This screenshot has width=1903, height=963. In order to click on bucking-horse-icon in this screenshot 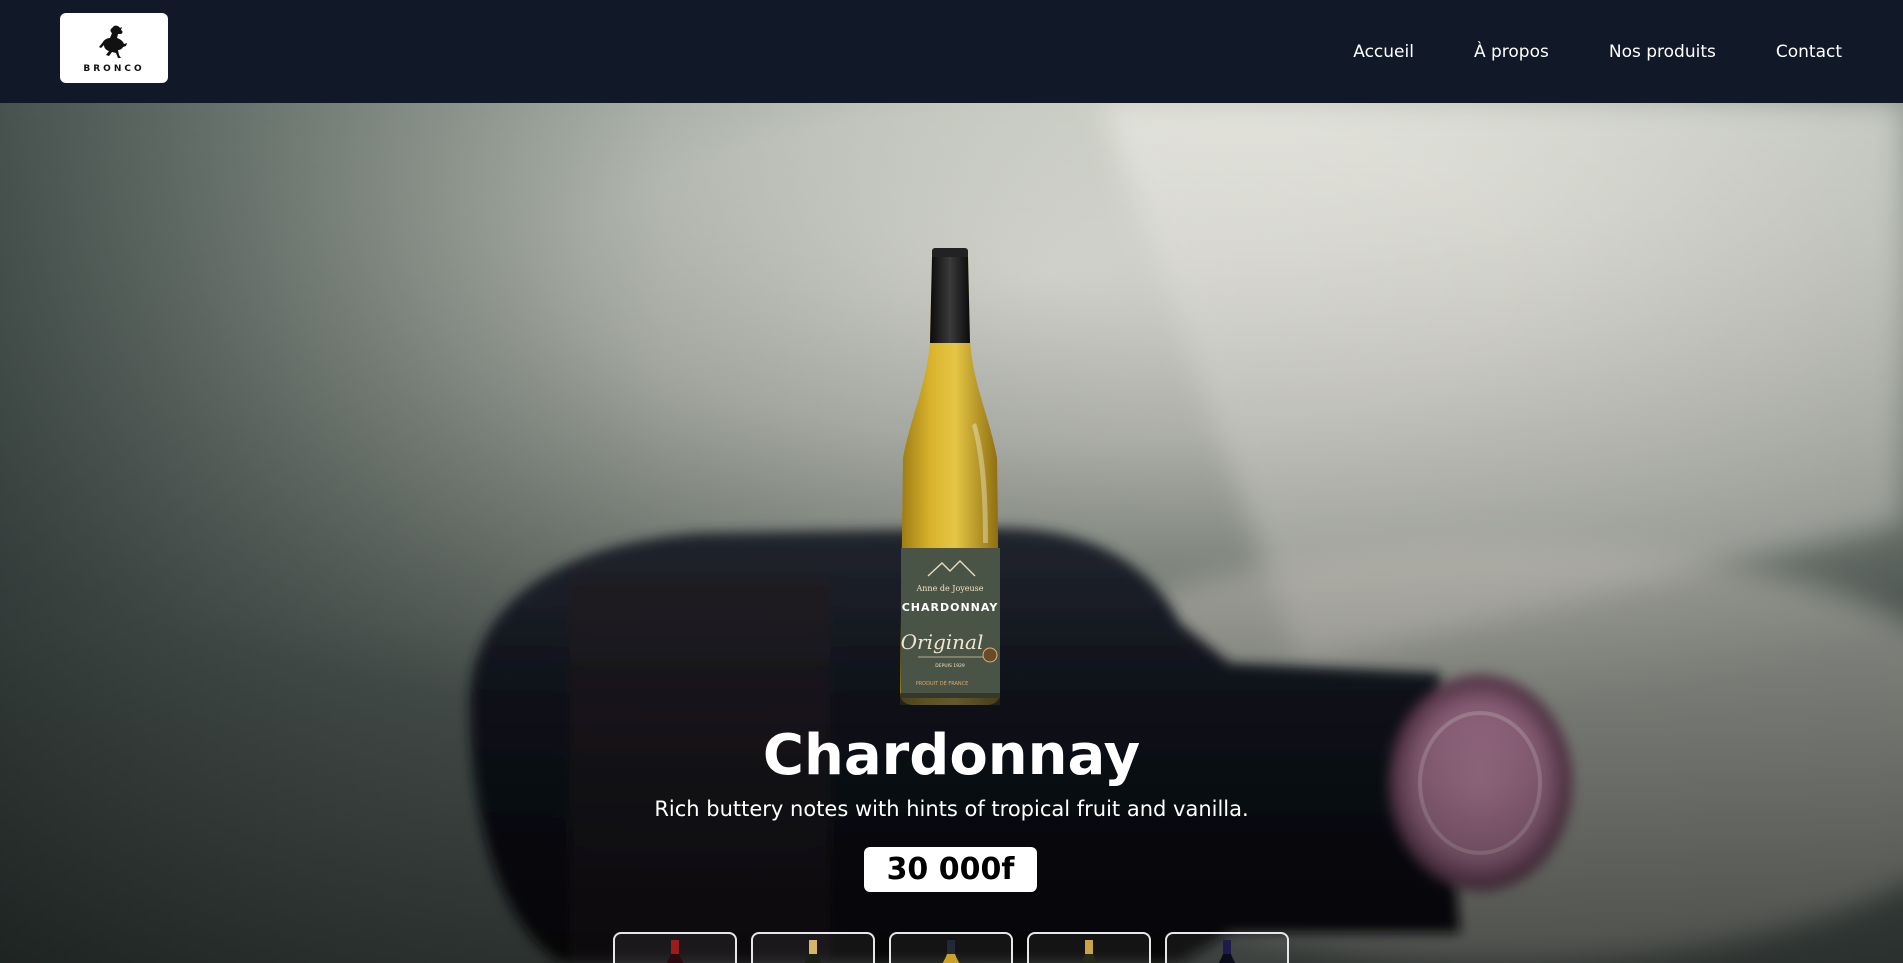, I will do `click(113, 41)`.